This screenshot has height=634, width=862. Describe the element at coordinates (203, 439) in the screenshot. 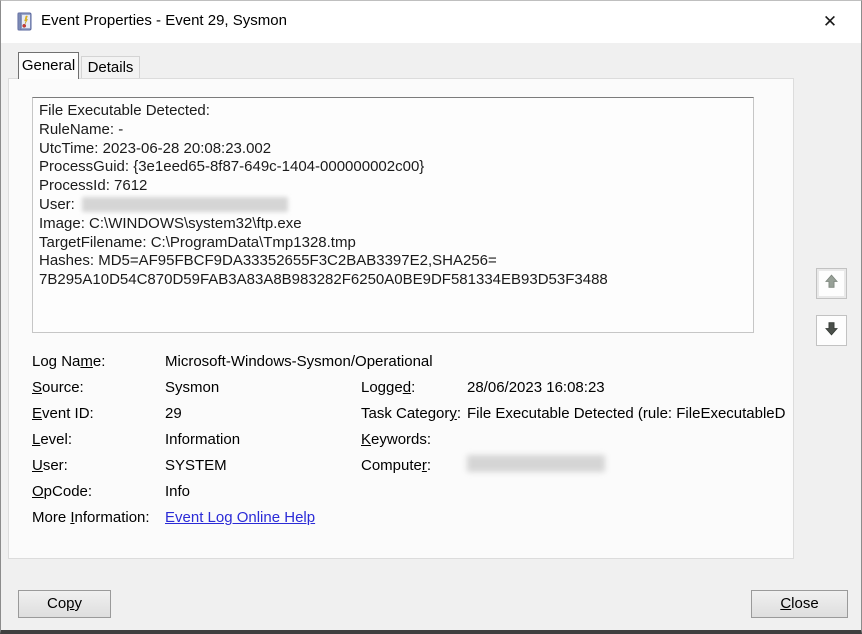

I see `field-value-level: Information` at that location.